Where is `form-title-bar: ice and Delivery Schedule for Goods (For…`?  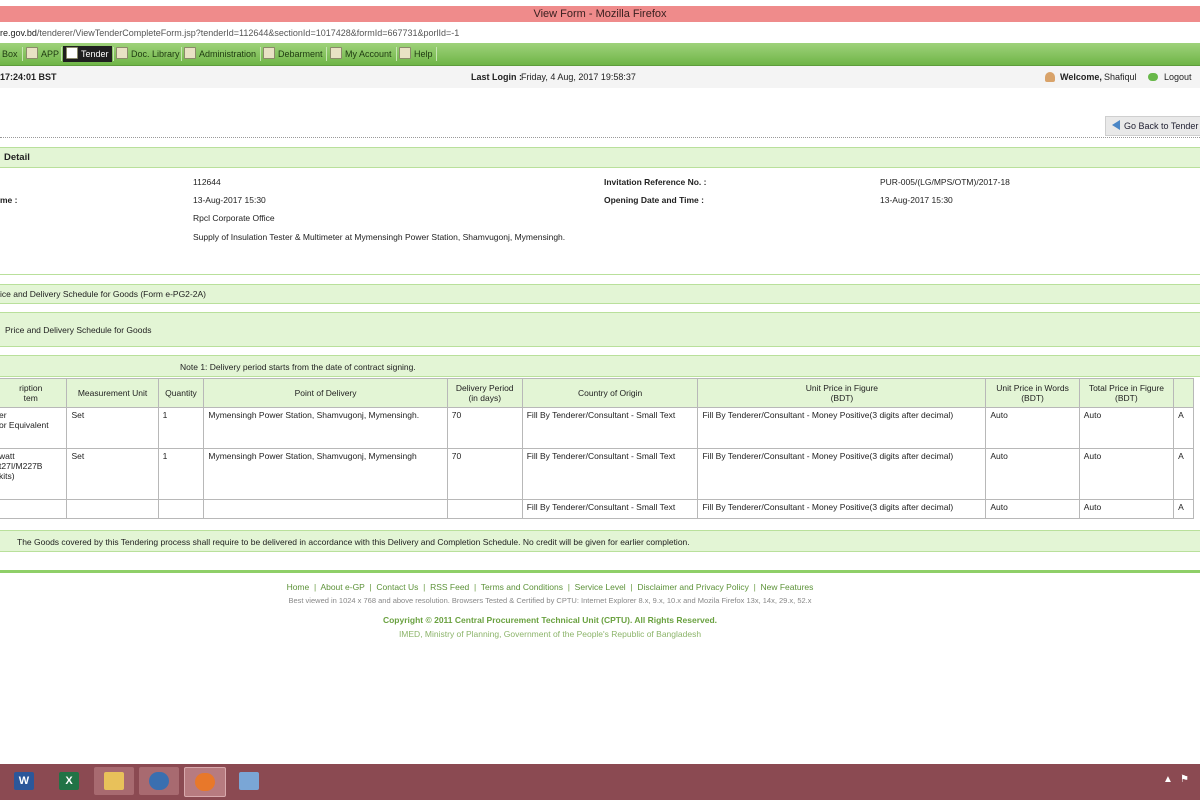 form-title-bar: ice and Delivery Schedule for Goods (For… is located at coordinates (600, 294).